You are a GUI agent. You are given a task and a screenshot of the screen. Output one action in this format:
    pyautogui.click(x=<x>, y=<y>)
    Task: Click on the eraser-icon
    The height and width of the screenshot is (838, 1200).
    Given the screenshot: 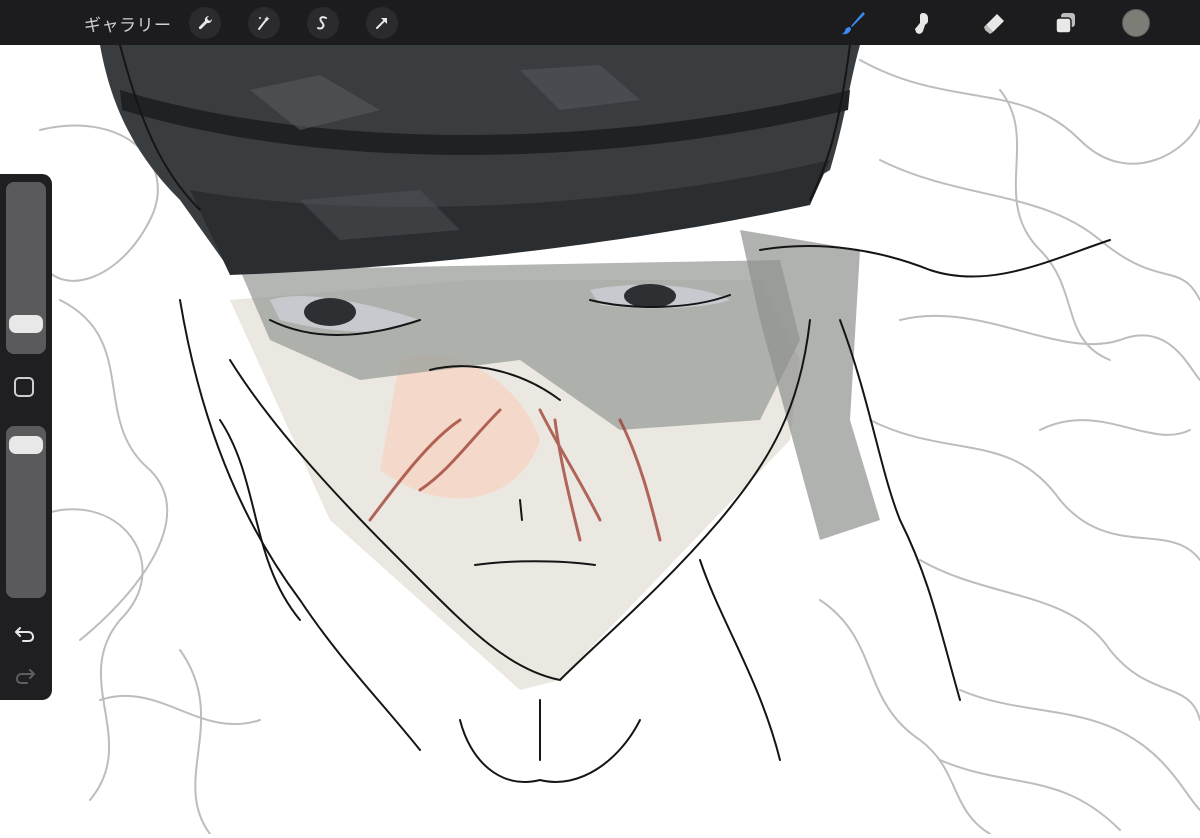 What is the action you would take?
    pyautogui.click(x=994, y=24)
    